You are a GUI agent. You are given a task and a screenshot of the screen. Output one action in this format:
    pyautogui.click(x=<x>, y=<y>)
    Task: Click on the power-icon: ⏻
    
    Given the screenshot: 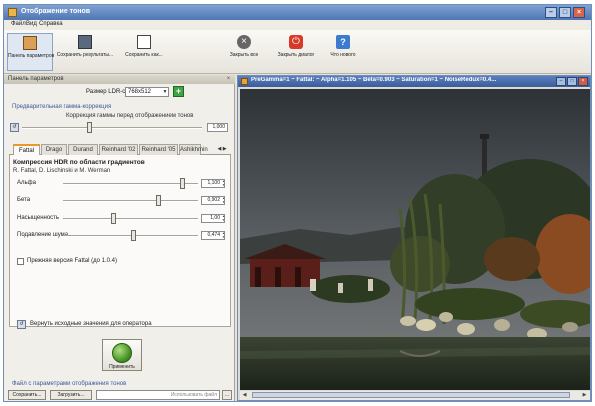 What is the action you would take?
    pyautogui.click(x=296, y=42)
    